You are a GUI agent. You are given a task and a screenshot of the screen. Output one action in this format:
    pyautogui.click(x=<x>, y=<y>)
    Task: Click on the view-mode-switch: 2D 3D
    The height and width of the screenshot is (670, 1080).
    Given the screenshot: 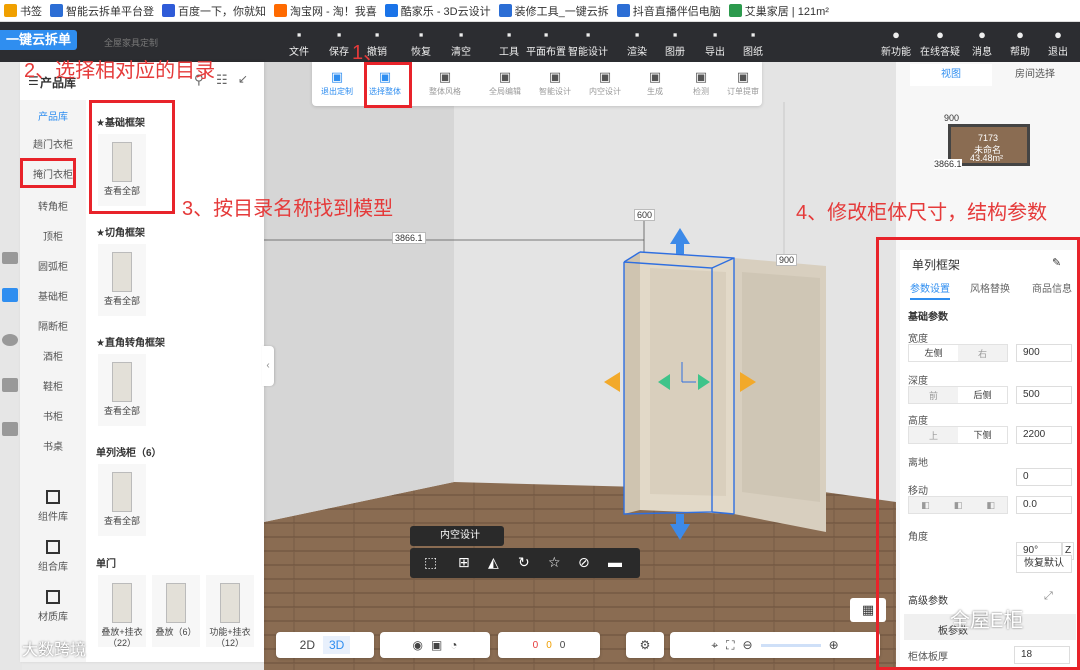 What is the action you would take?
    pyautogui.click(x=325, y=645)
    